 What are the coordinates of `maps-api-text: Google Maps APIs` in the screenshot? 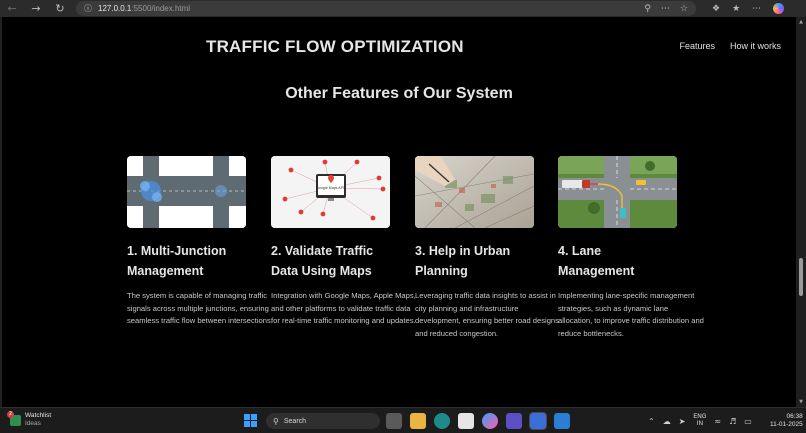 It's located at (331, 188).